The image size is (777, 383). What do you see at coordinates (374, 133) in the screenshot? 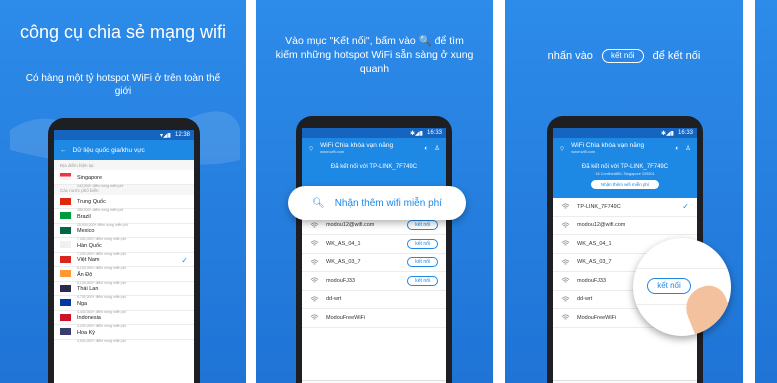
I see `status-bar: ✱◢▮ 16:33` at bounding box center [374, 133].